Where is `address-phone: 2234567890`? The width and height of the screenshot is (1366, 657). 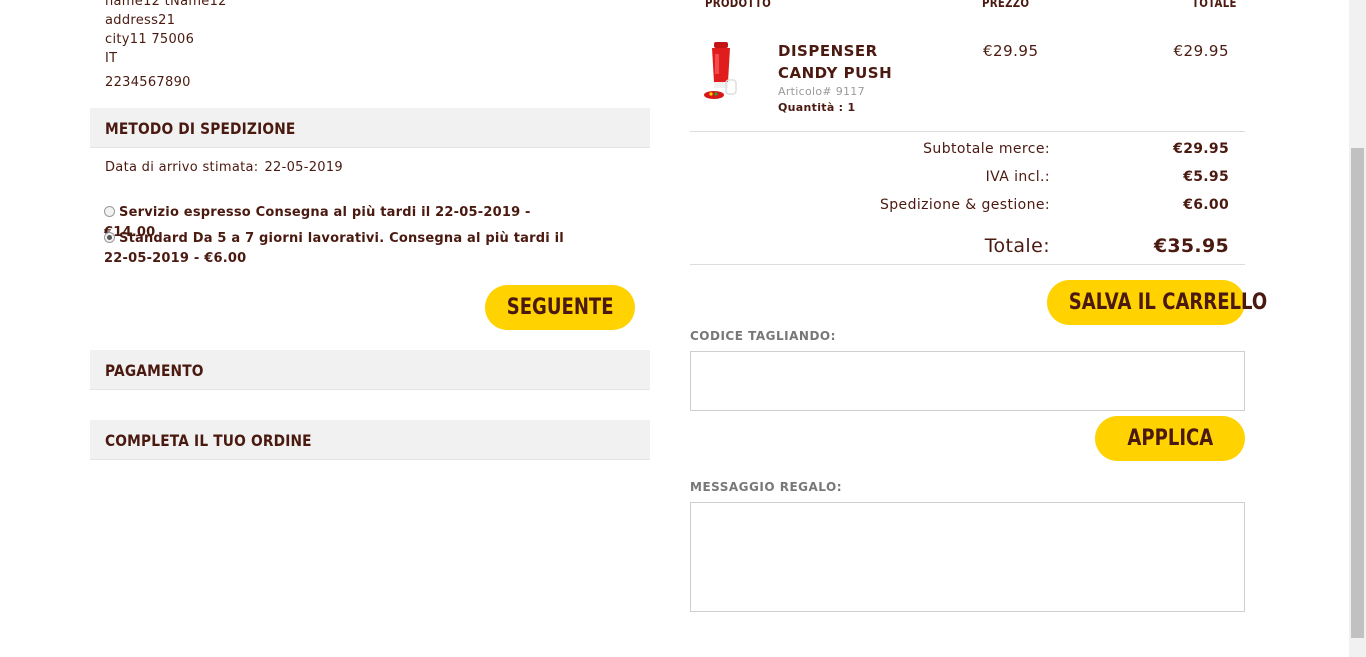 address-phone: 2234567890 is located at coordinates (148, 82).